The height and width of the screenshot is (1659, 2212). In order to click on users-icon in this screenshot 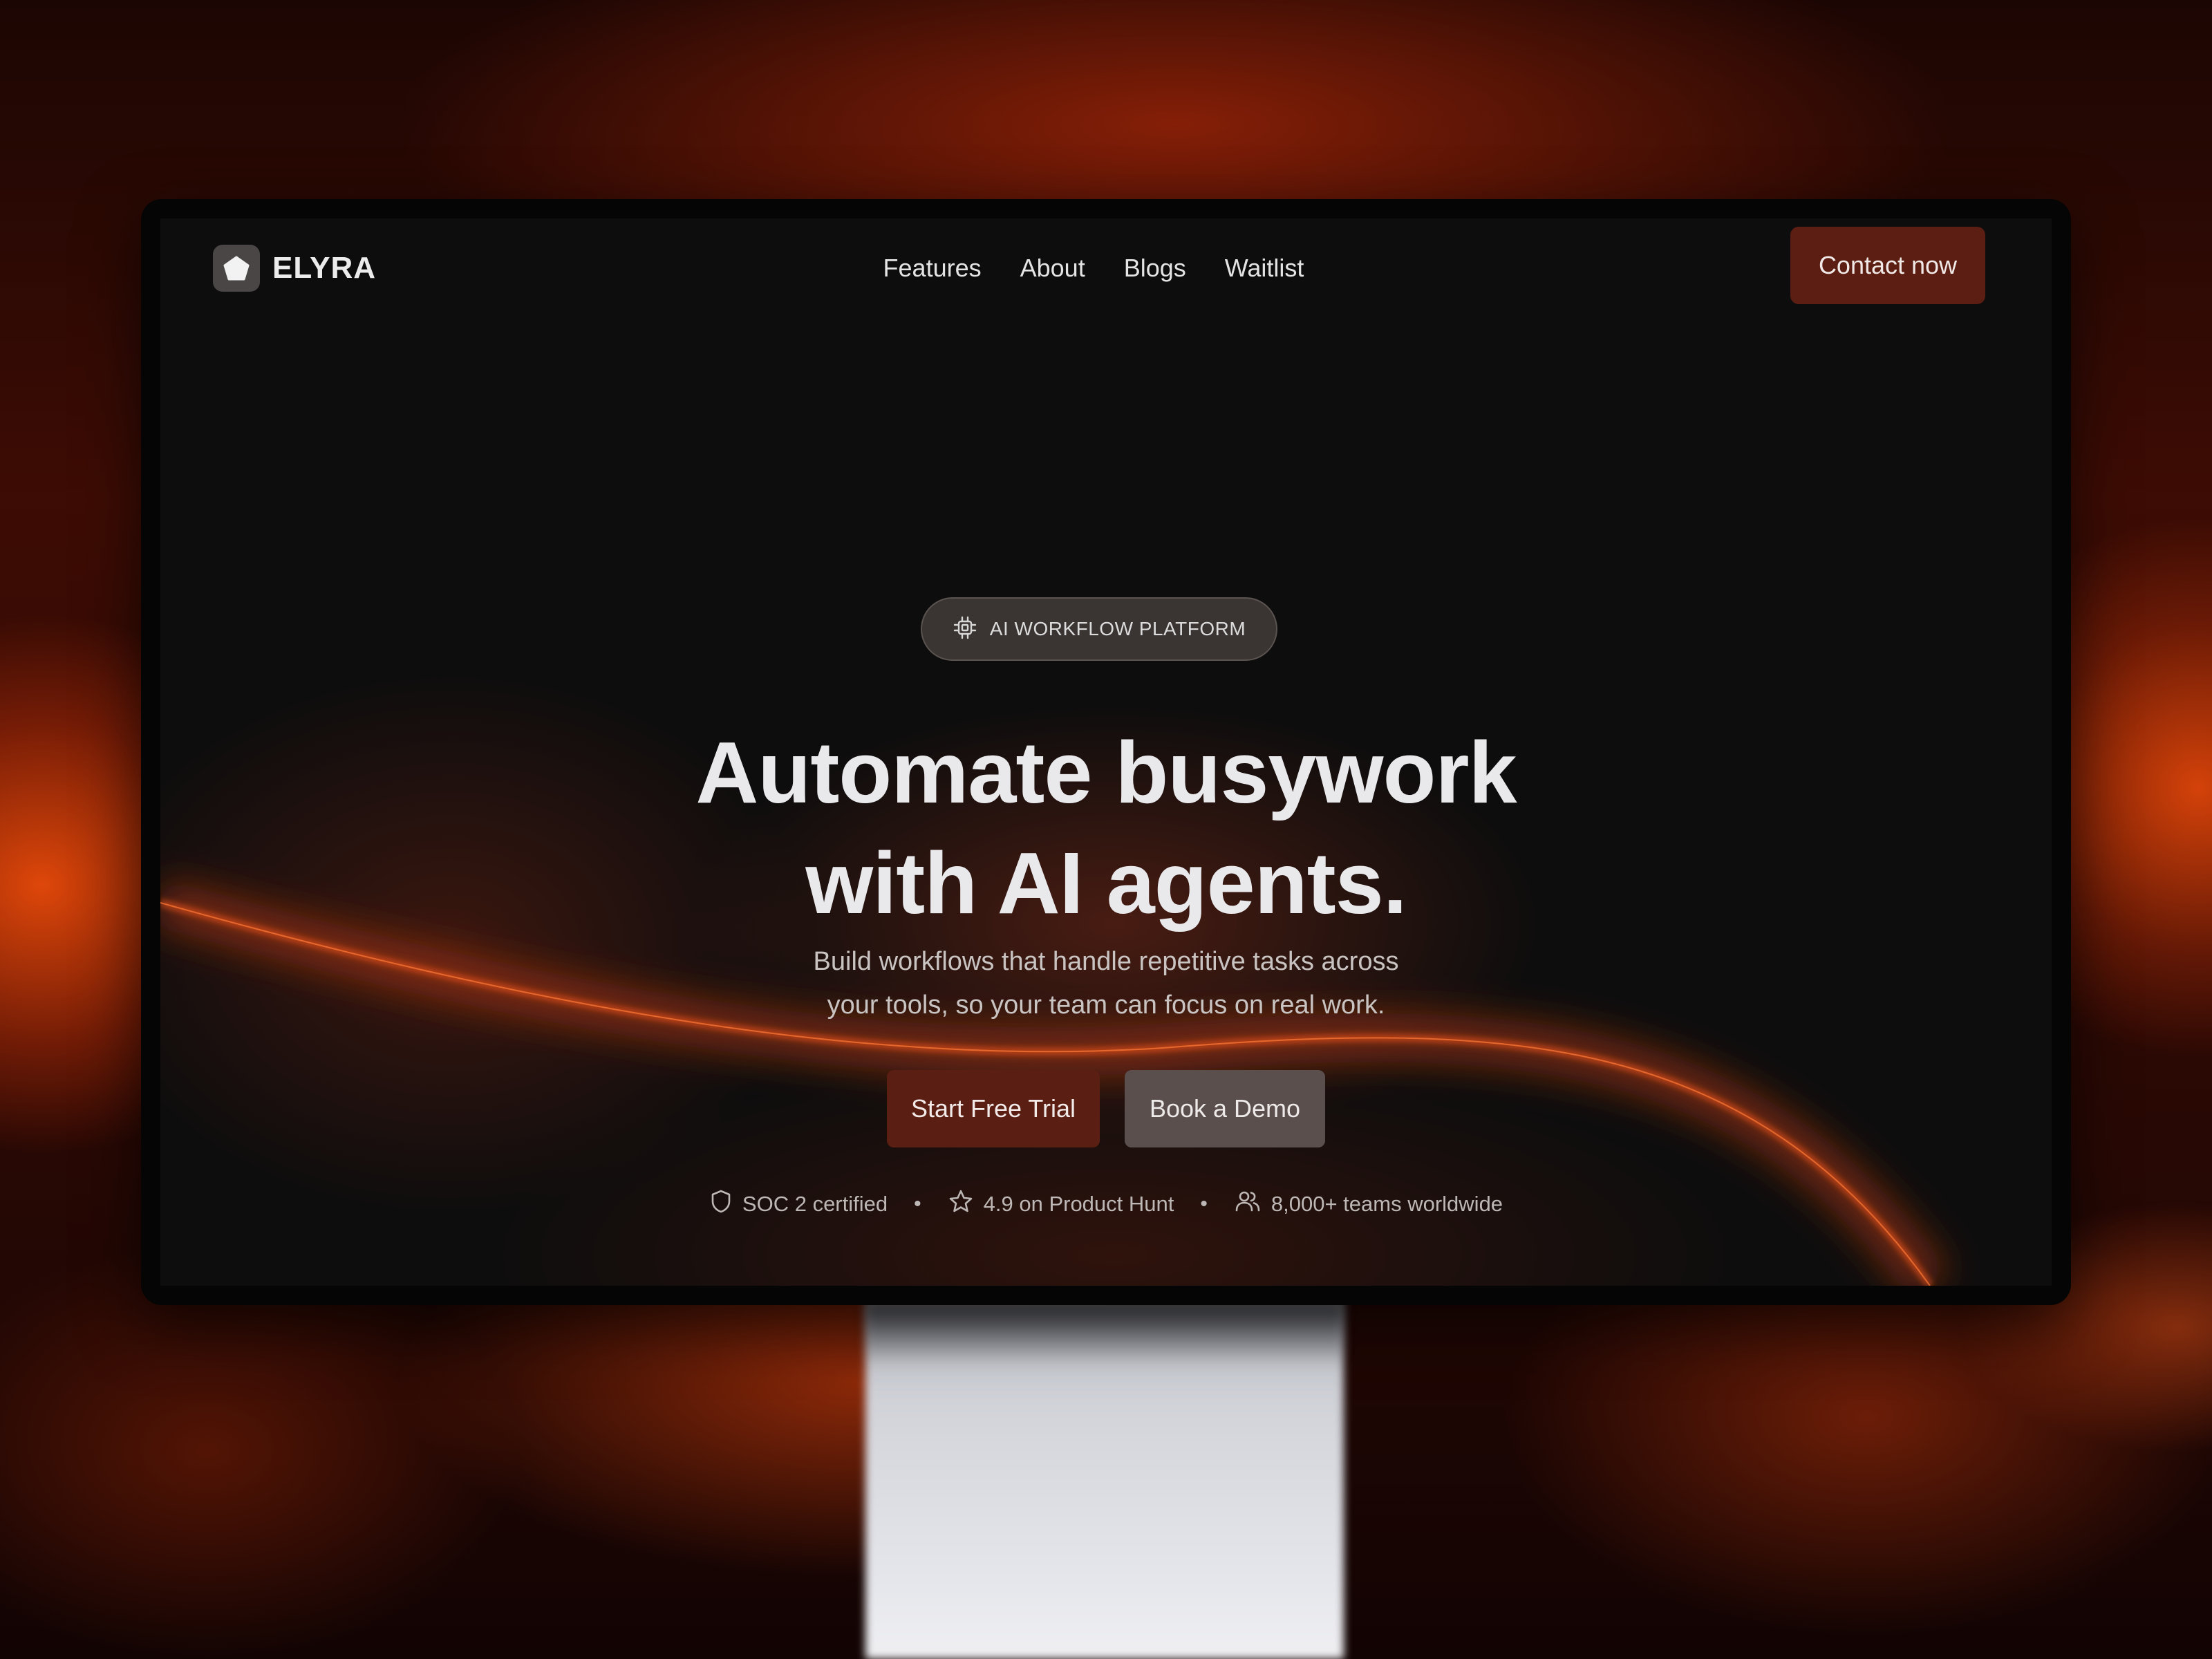, I will do `click(1248, 1204)`.